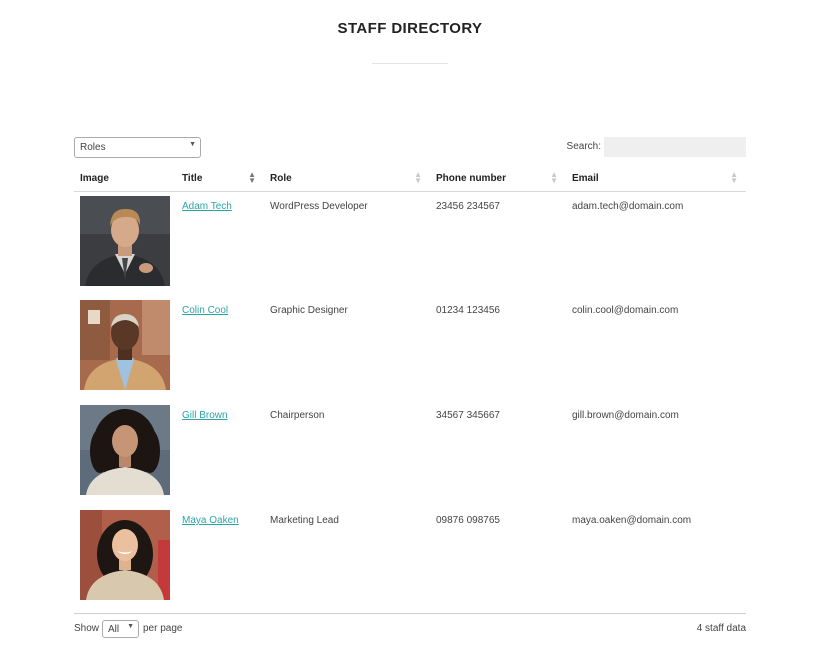 This screenshot has width=820, height=649. What do you see at coordinates (625, 415) in the screenshot?
I see `email-cell: gill.brown@domain.com` at bounding box center [625, 415].